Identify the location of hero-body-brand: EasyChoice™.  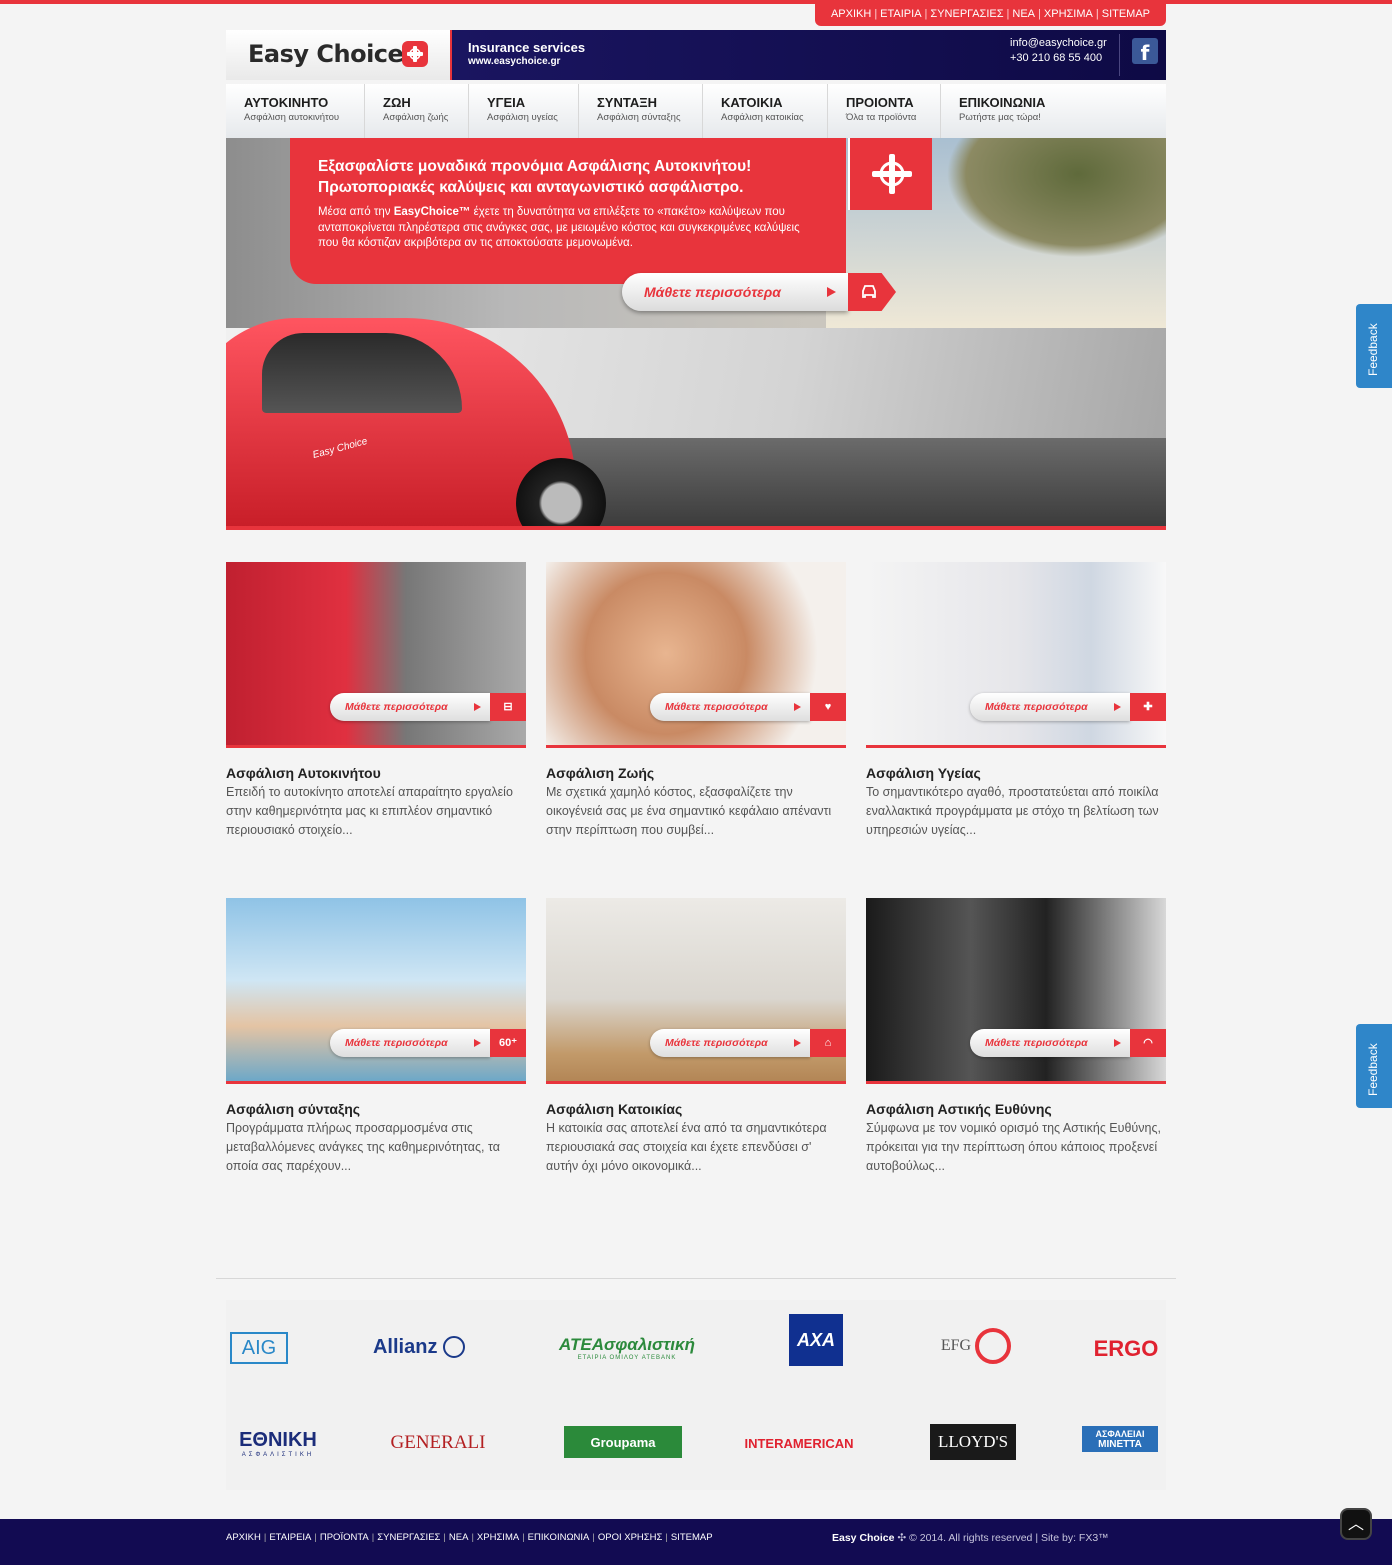
(432, 212).